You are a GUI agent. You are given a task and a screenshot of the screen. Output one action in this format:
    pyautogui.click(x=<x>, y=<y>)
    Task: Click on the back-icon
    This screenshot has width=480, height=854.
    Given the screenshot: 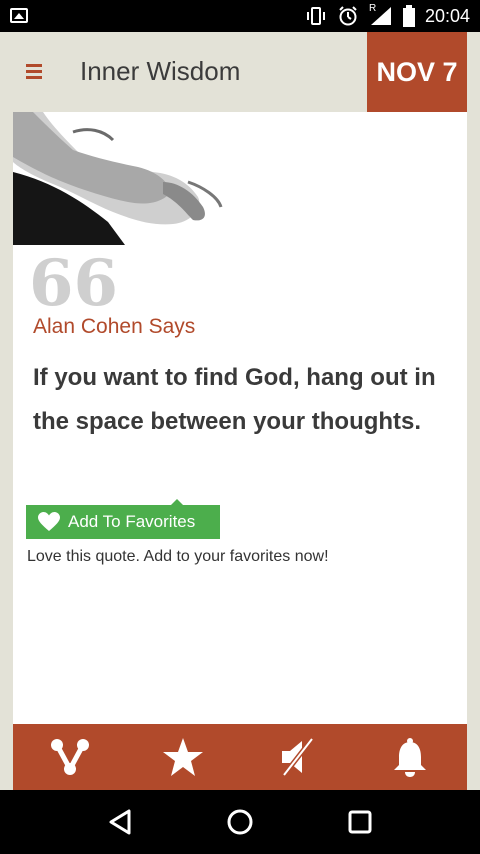 What is the action you would take?
    pyautogui.click(x=120, y=822)
    